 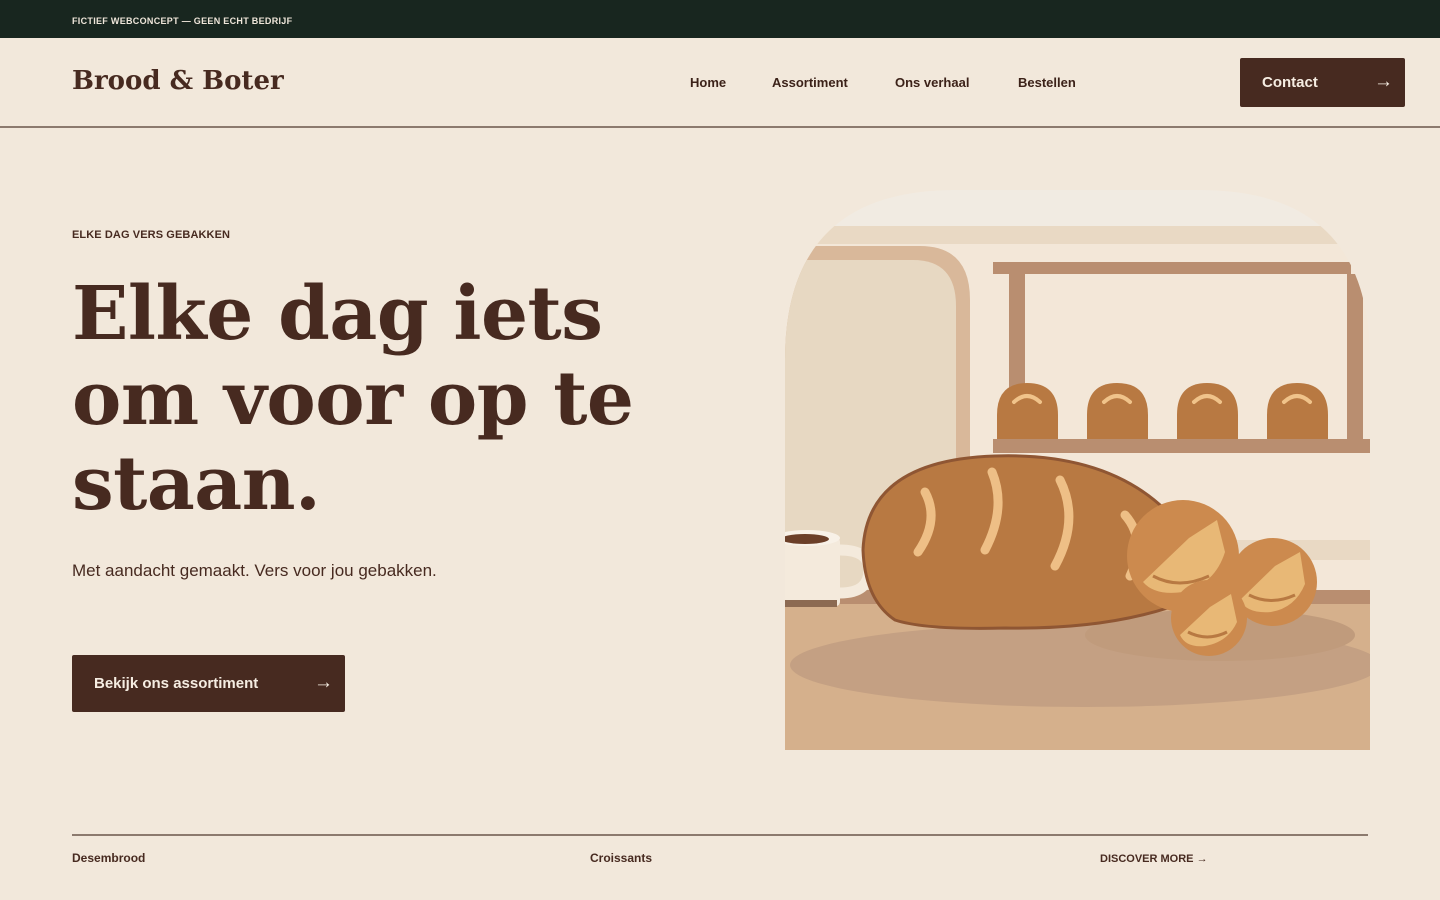 I want to click on contact-button-label: Contact, so click(x=1290, y=82).